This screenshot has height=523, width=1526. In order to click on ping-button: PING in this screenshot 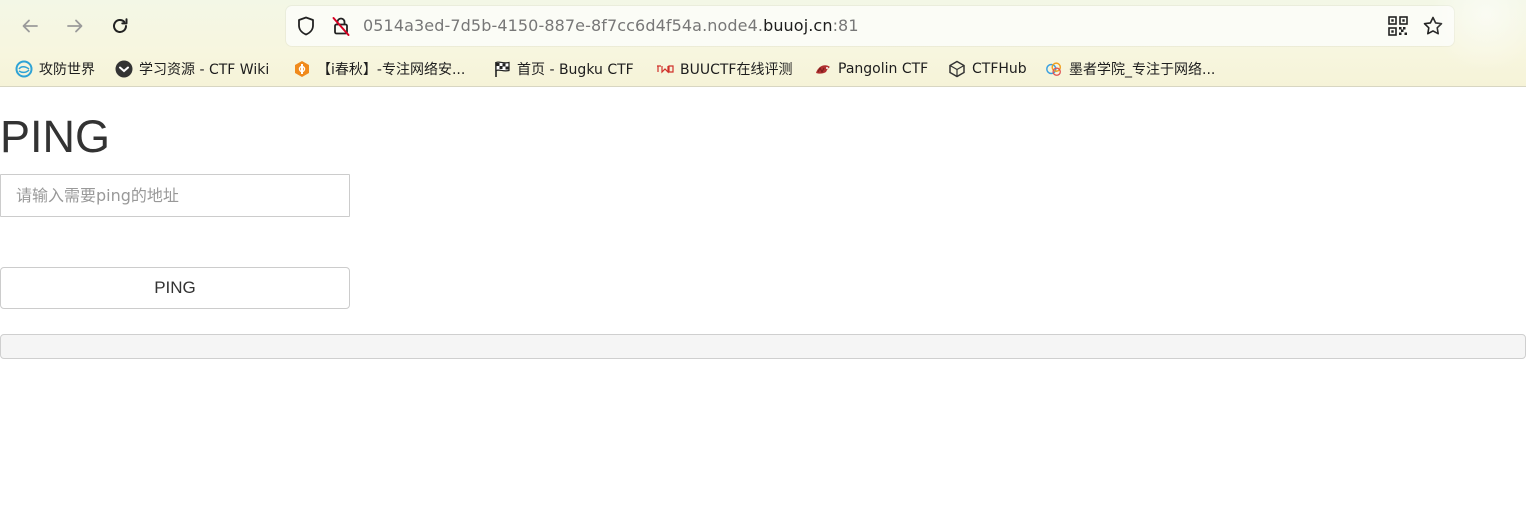, I will do `click(175, 288)`.